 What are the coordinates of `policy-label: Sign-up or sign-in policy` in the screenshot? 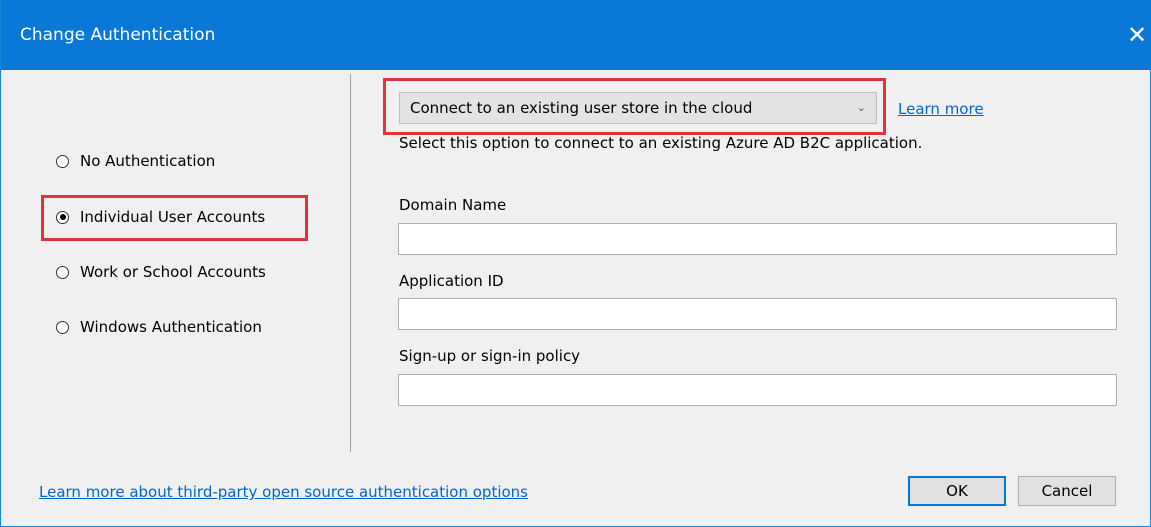 It's located at (490, 356).